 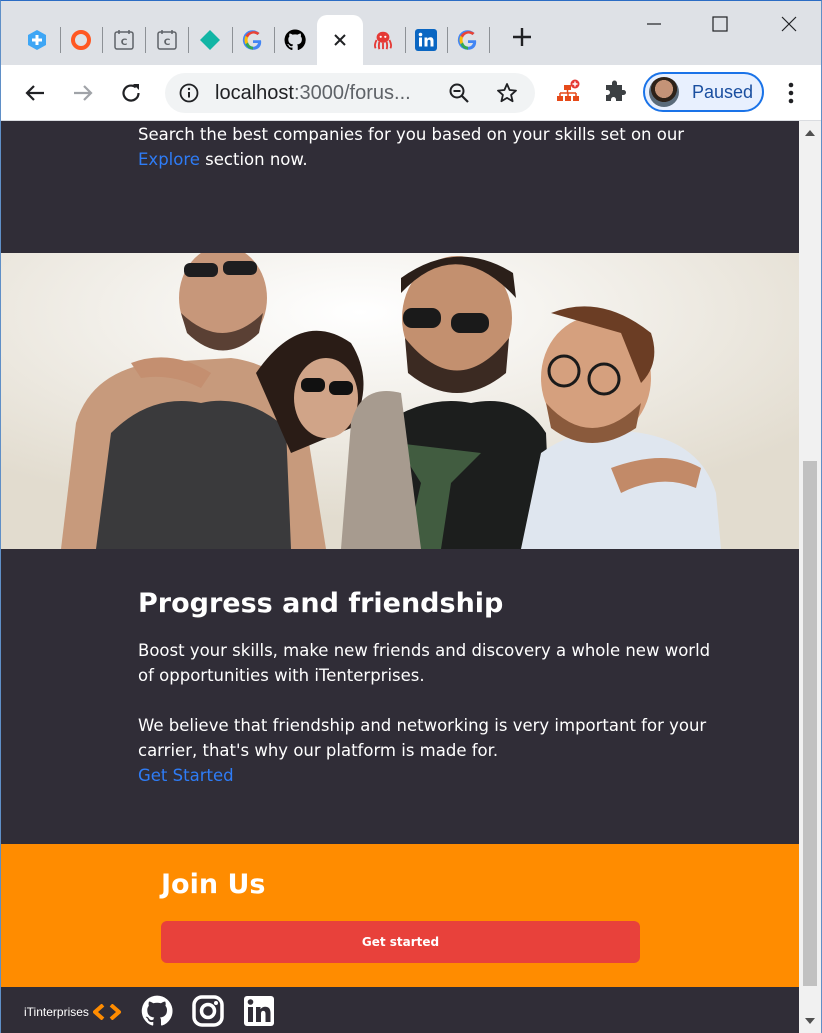 I want to click on plus-shield-icon, so click(x=37, y=40).